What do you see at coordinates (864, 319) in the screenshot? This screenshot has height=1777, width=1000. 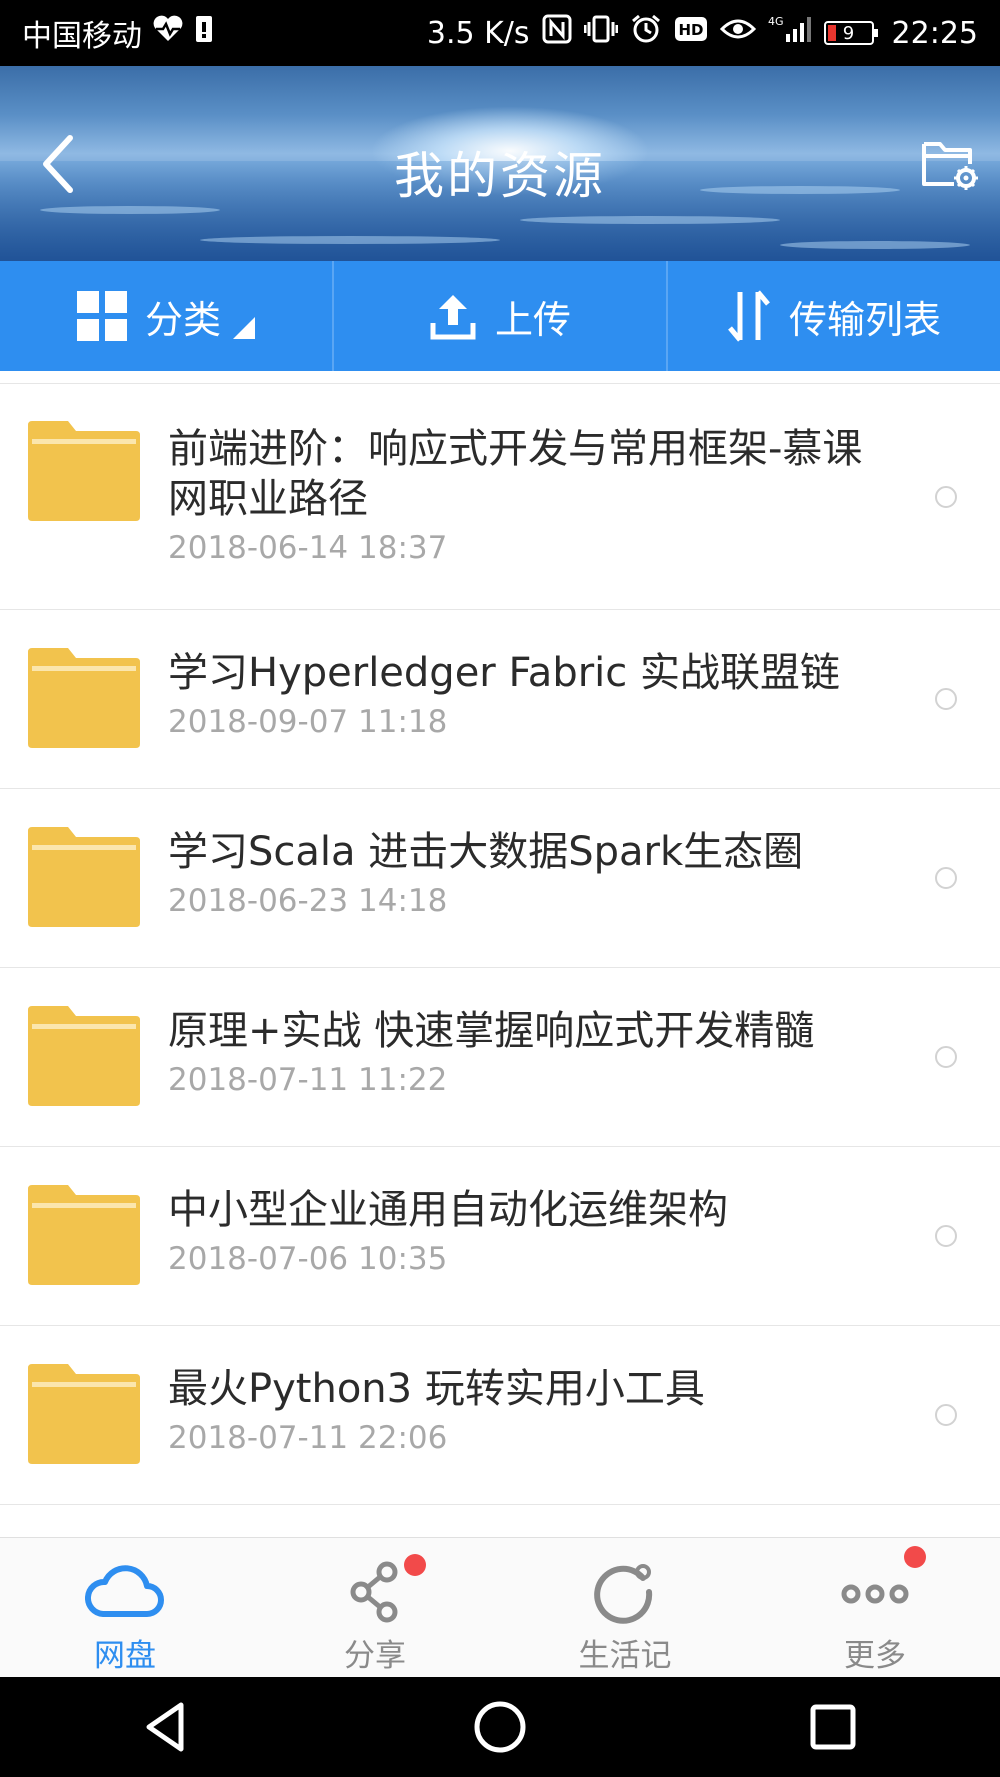 I see `transfer-label: 传输列表` at bounding box center [864, 319].